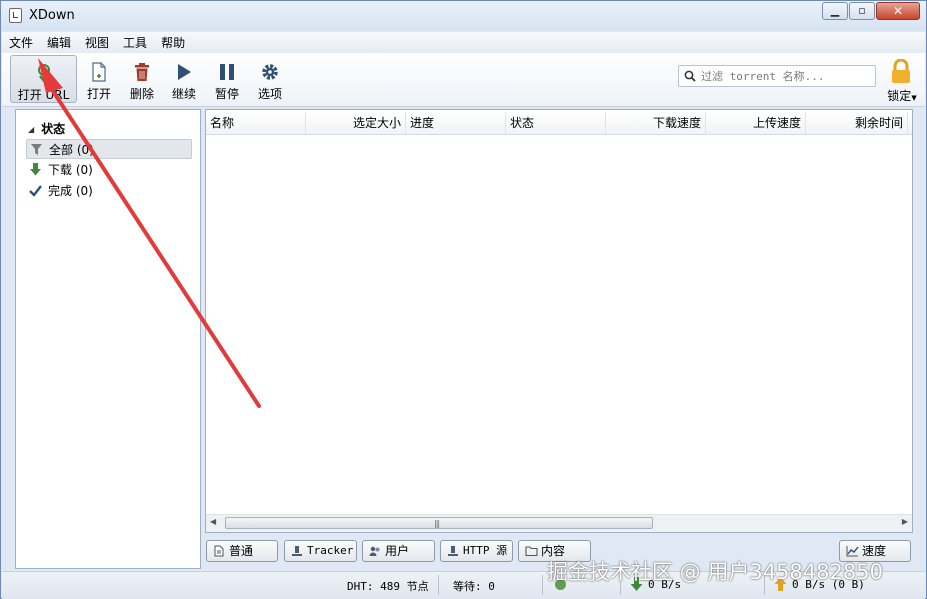 The height and width of the screenshot is (599, 927). What do you see at coordinates (914, 98) in the screenshot?
I see `chevron-down-icon: ▼` at bounding box center [914, 98].